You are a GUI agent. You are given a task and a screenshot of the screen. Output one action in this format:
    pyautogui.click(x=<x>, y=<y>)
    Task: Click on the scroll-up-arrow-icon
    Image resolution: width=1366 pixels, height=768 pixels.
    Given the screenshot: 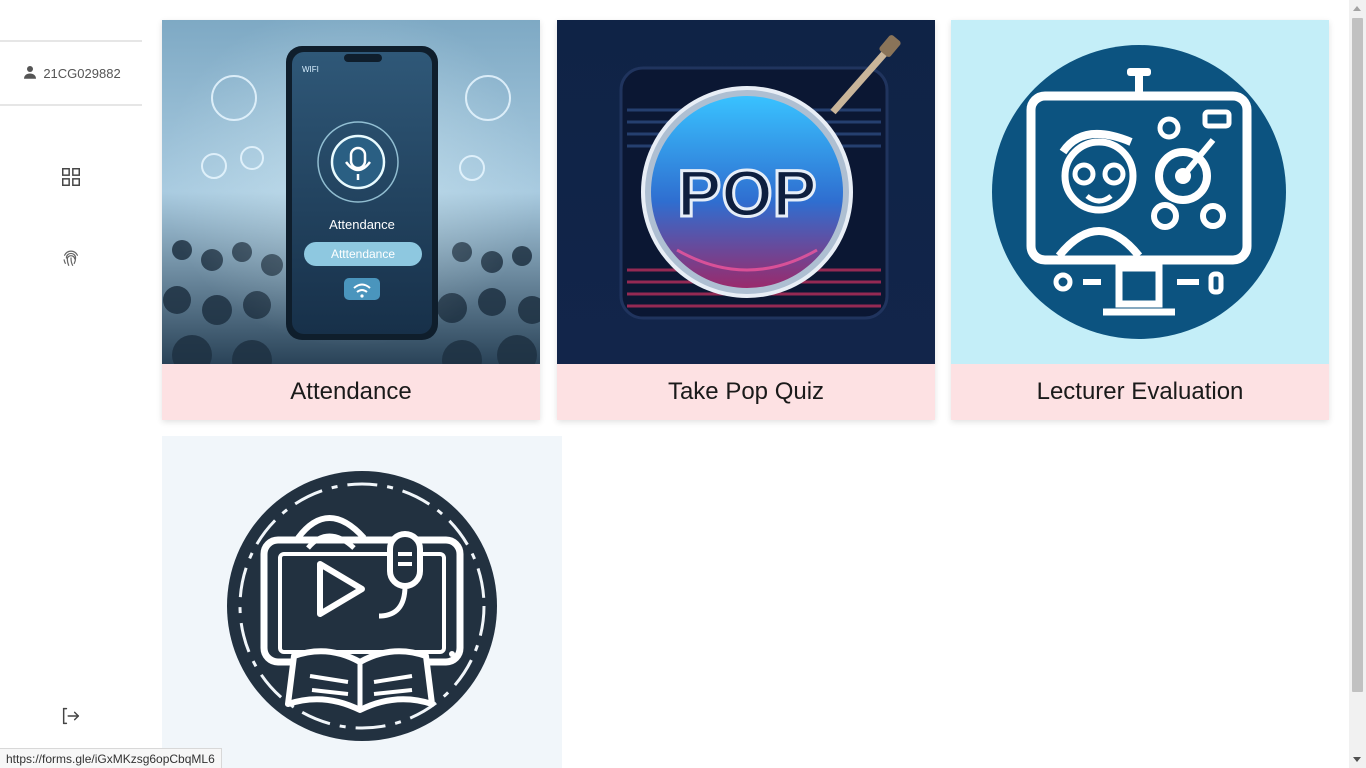 What is the action you would take?
    pyautogui.click(x=1357, y=8)
    